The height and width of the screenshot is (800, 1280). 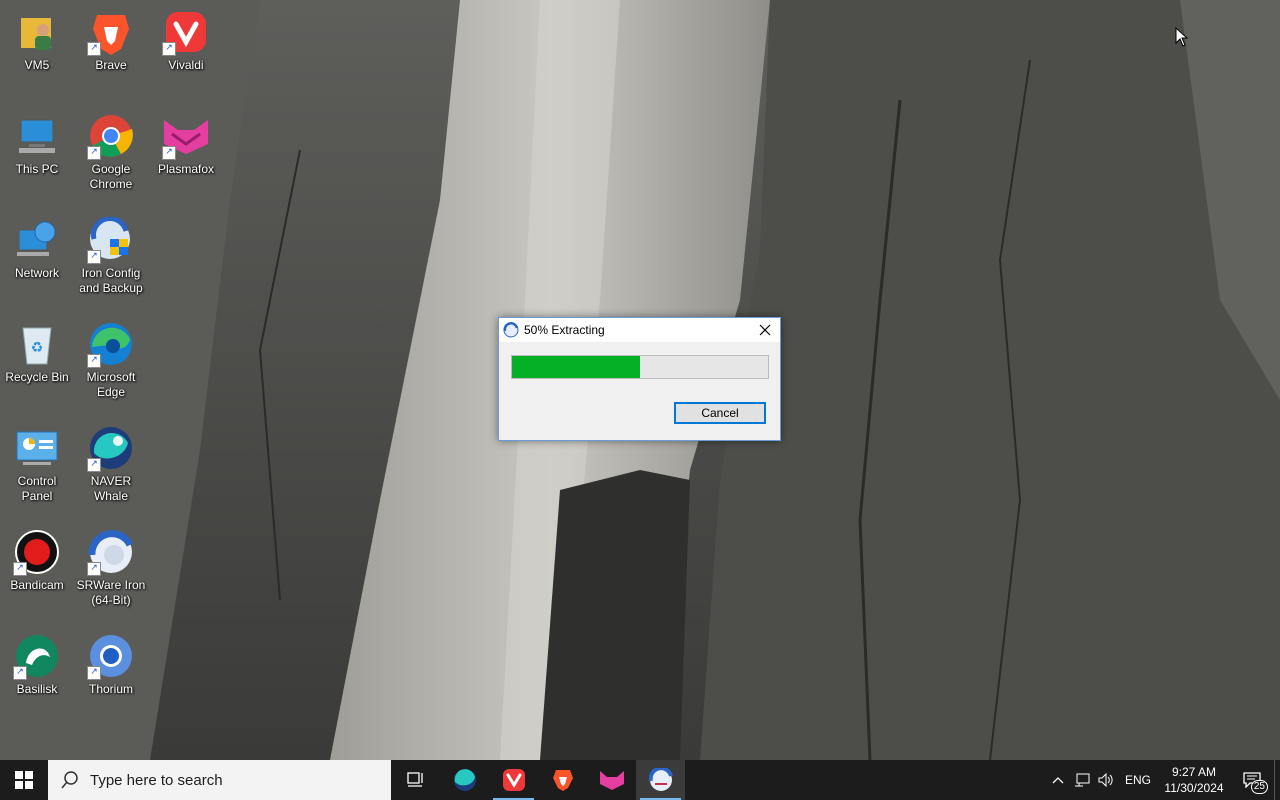 What do you see at coordinates (111, 488) in the screenshot?
I see `desktop-icon-label: NAVER Whale` at bounding box center [111, 488].